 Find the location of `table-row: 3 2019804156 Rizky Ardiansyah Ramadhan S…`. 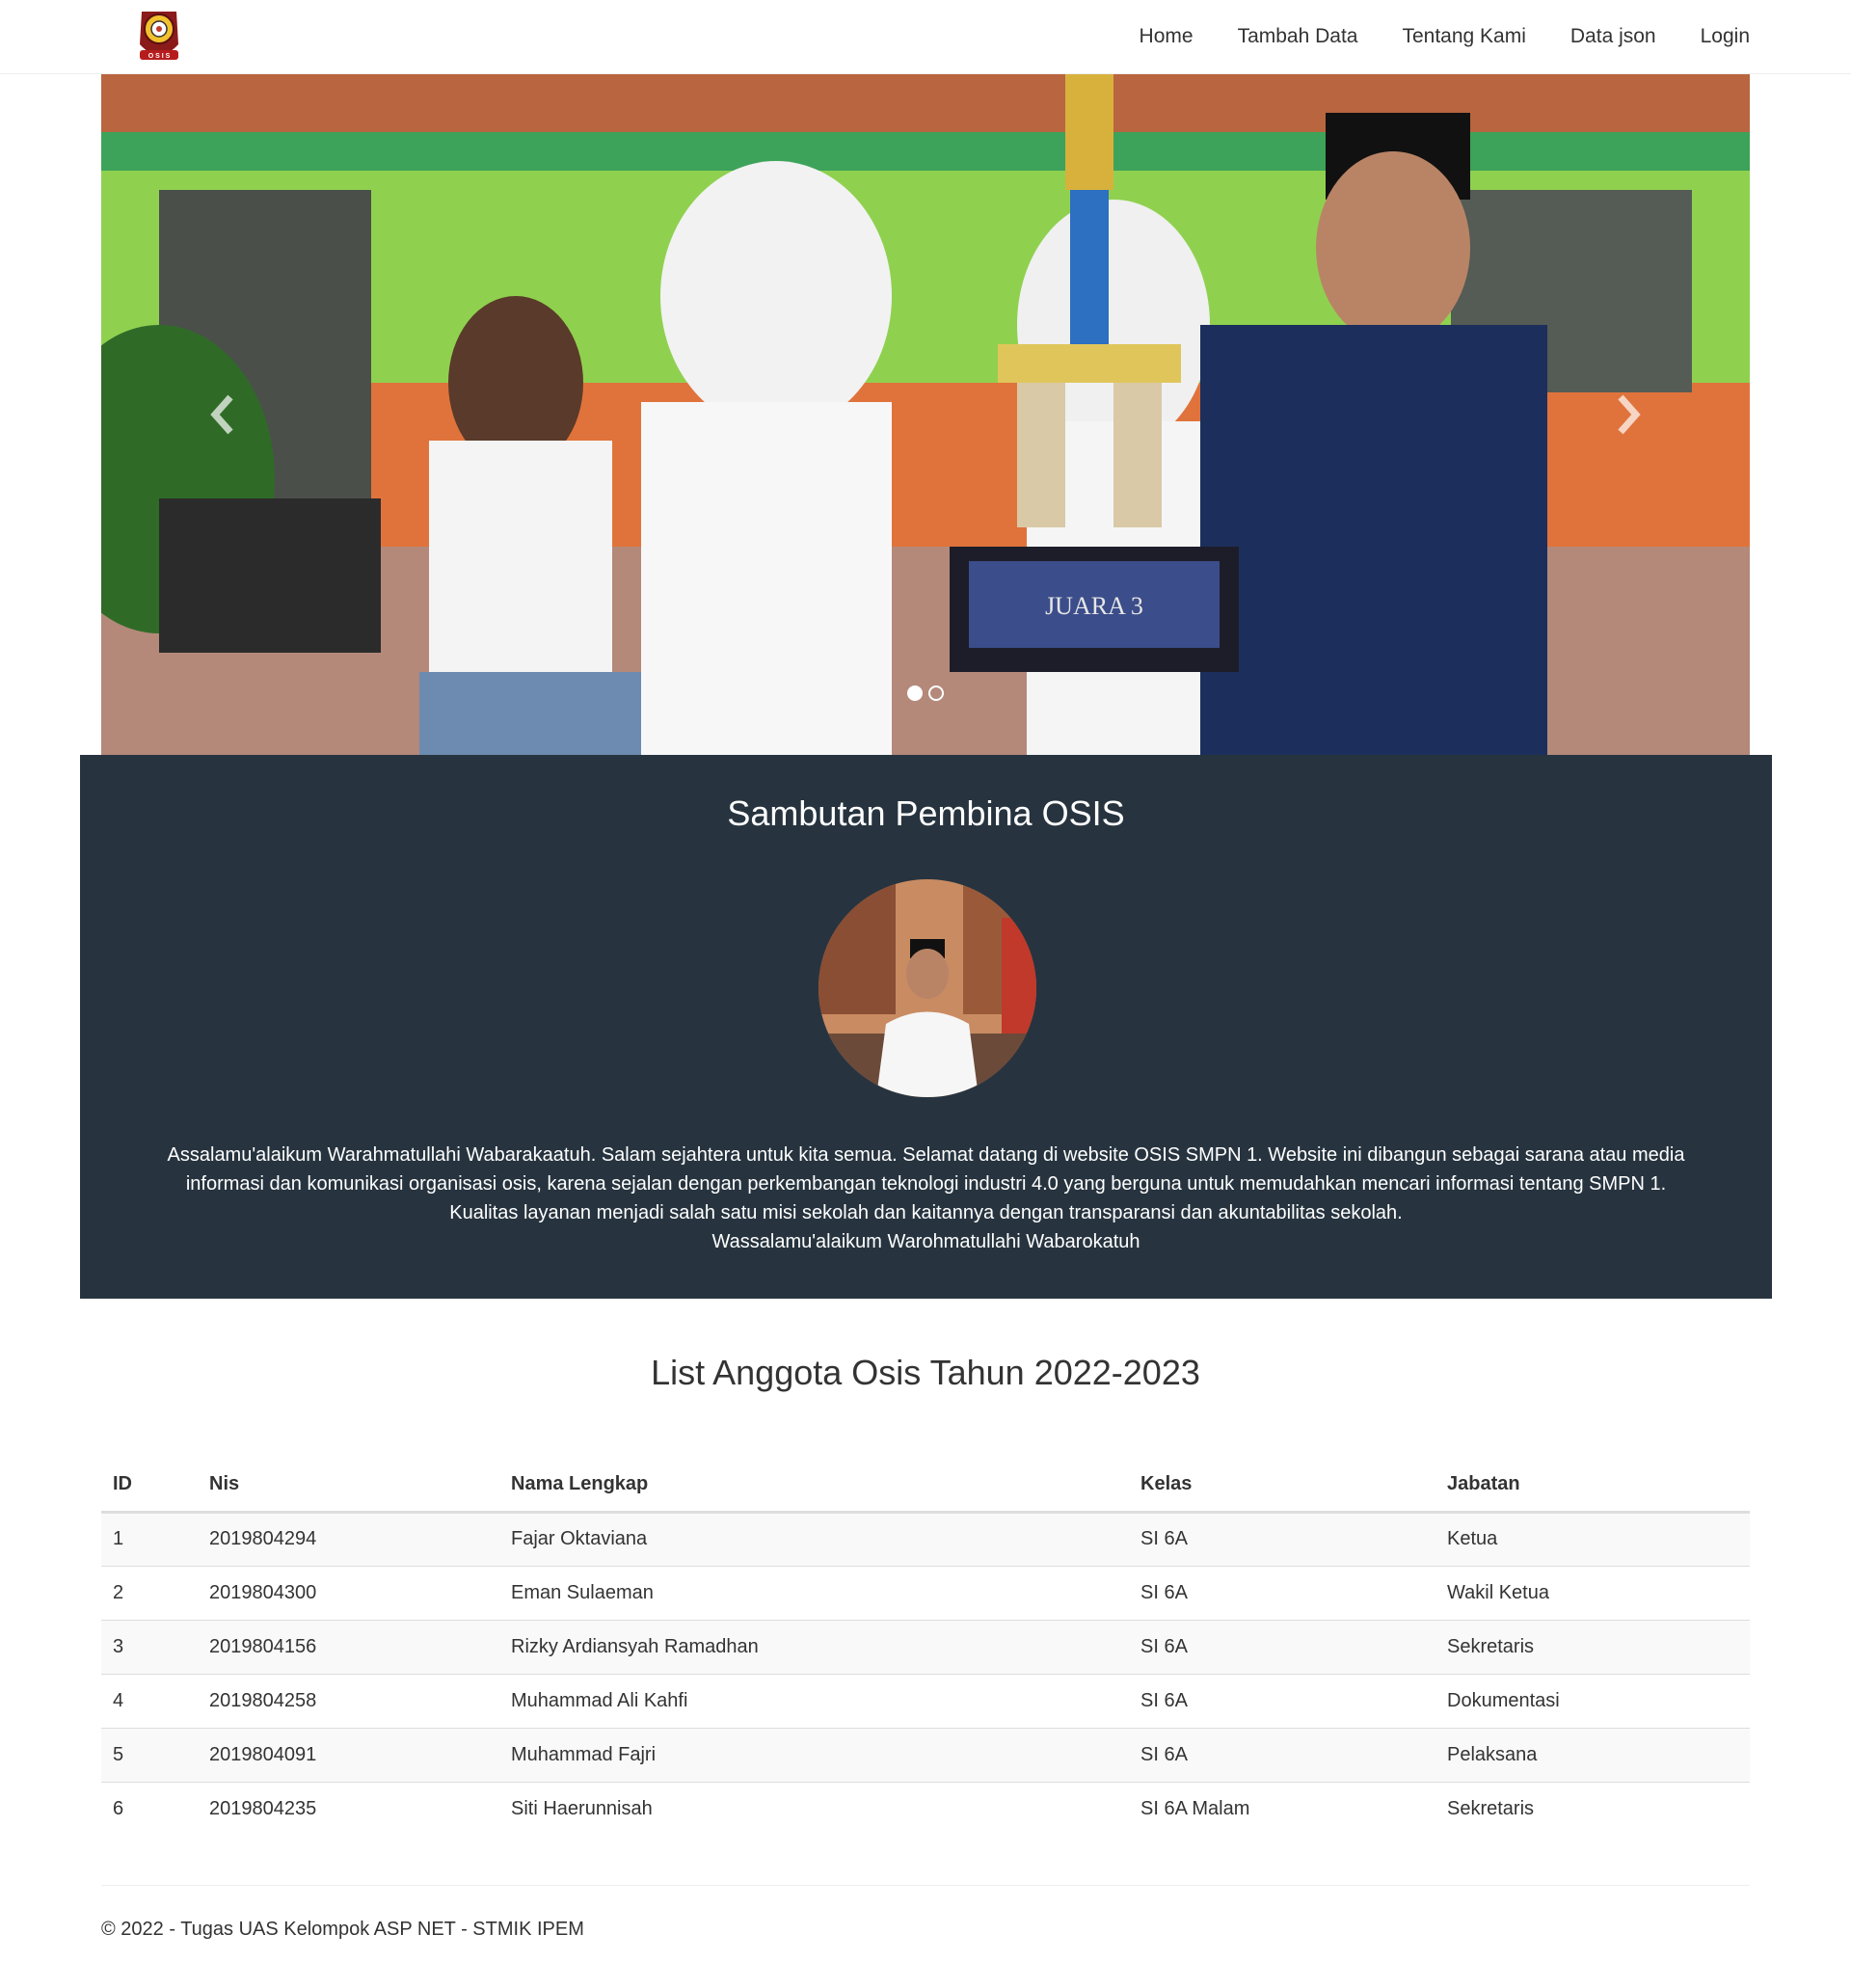

table-row: 3 2019804156 Rizky Ardiansyah Ramadhan S… is located at coordinates (925, 1647).